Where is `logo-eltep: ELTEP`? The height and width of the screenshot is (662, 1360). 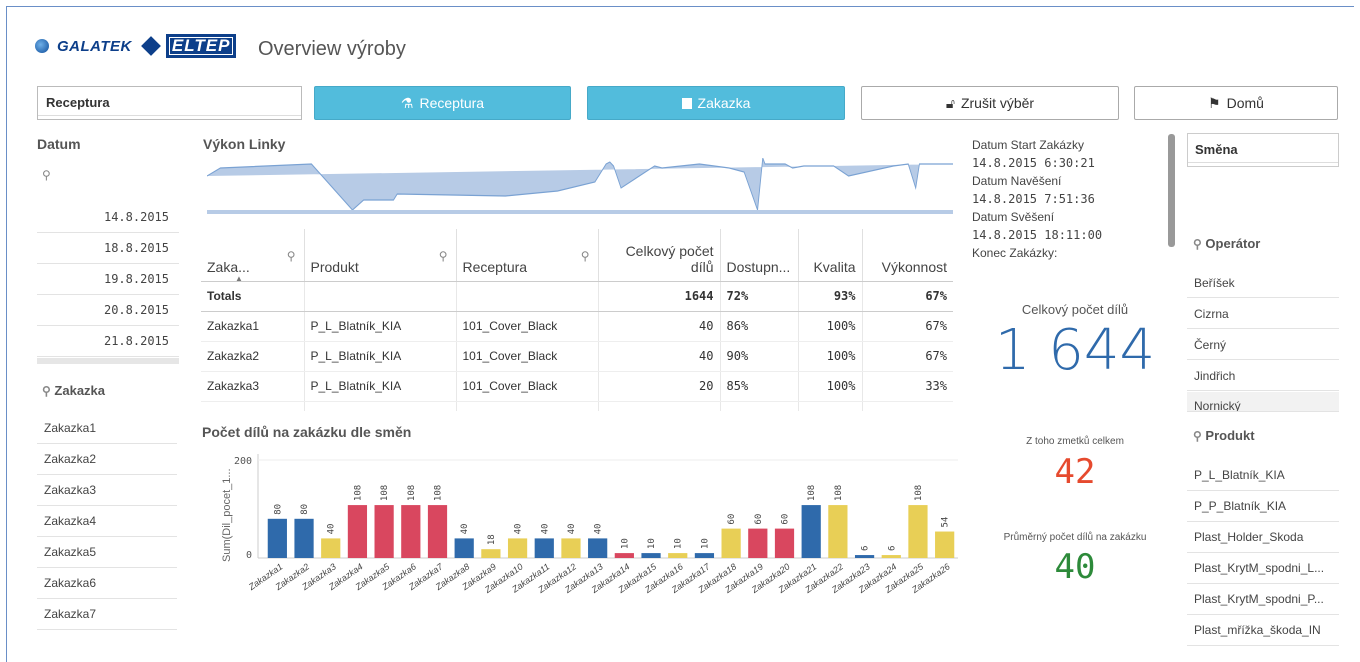 logo-eltep: ELTEP is located at coordinates (201, 46).